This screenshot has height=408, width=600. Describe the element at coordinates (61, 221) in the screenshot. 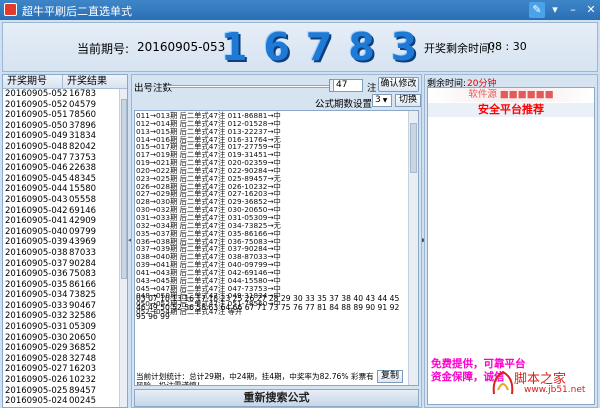

I see `table-row: 20160905-04142909` at that location.